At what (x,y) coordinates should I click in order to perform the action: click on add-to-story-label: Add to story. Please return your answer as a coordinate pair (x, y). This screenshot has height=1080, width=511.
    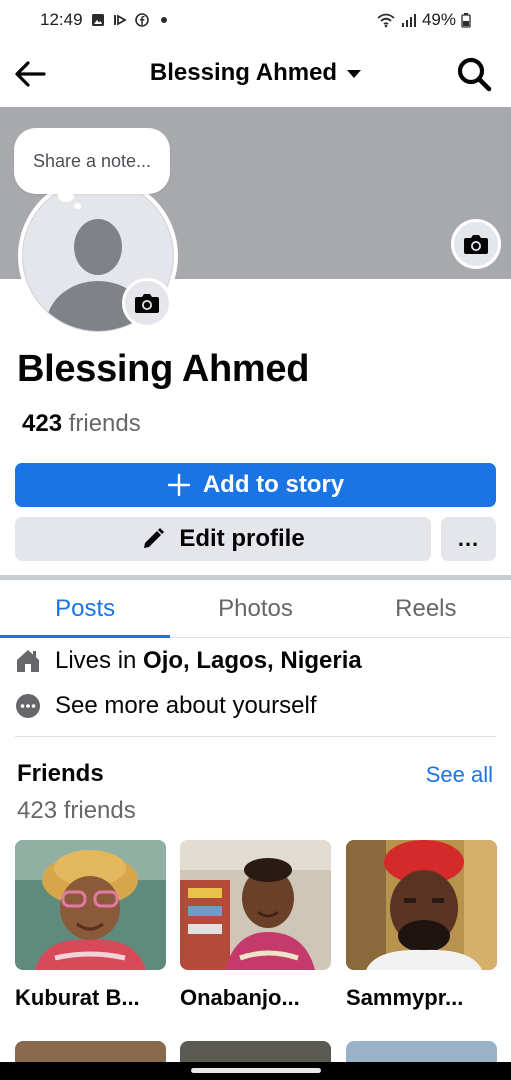
    Looking at the image, I should click on (273, 484).